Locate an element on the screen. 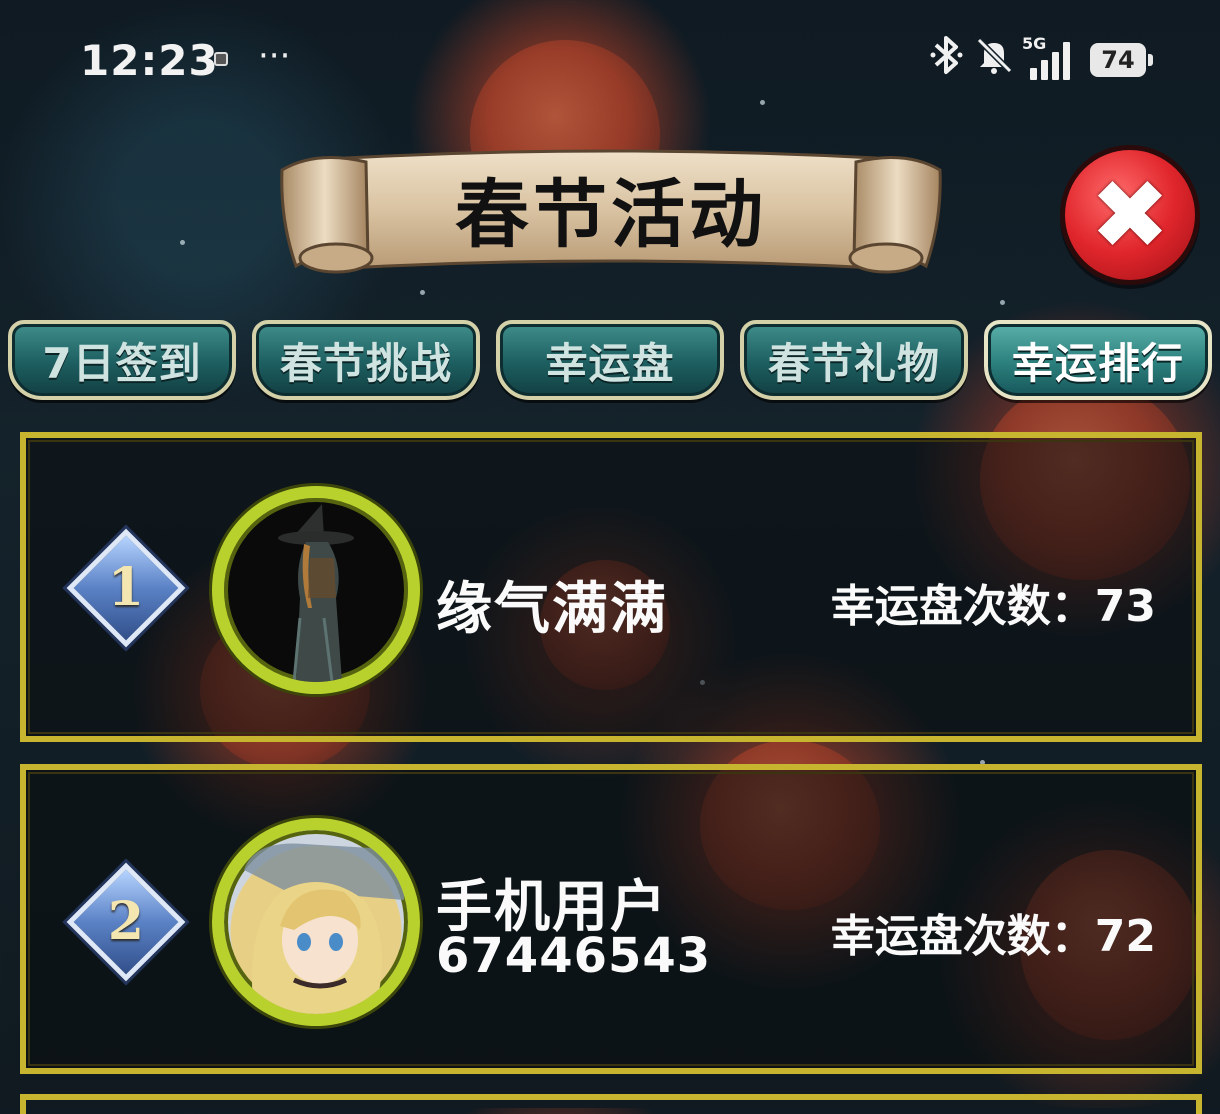  player-id: 67446543 is located at coordinates (574, 956).